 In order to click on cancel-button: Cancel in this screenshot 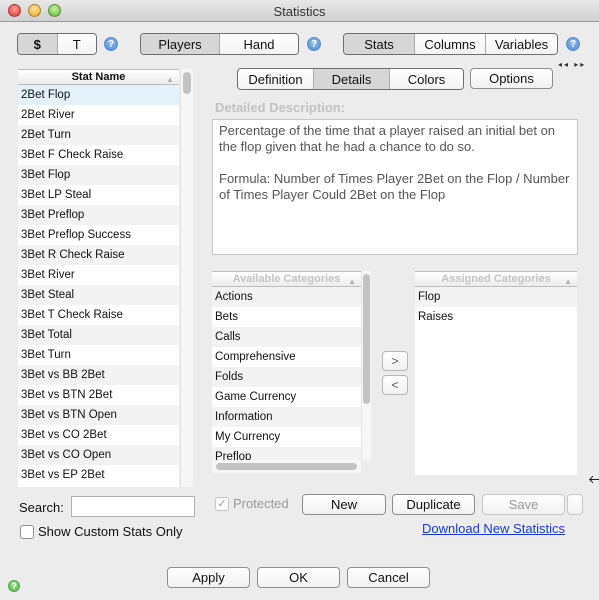, I will do `click(388, 577)`.